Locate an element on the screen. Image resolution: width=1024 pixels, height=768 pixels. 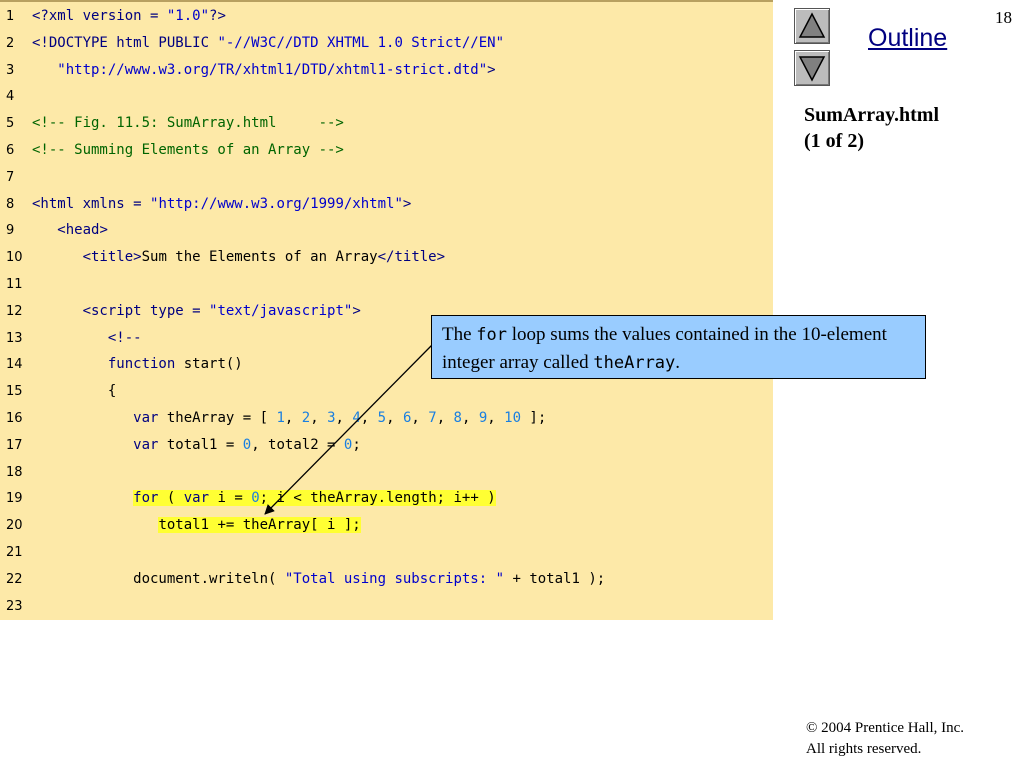
code-text: function start() is located at coordinates (137, 364).